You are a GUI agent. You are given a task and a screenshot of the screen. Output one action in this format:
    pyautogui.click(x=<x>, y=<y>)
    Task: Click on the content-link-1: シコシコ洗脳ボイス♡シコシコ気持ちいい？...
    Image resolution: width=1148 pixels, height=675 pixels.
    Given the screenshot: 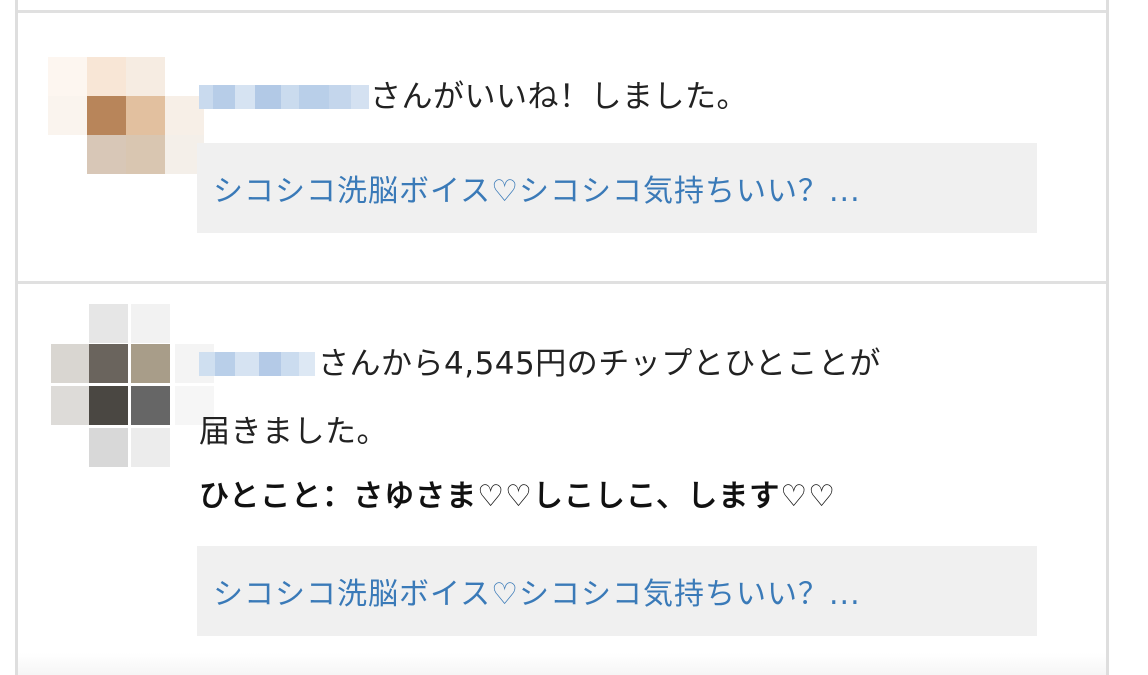 What is the action you would take?
    pyautogui.click(x=617, y=188)
    